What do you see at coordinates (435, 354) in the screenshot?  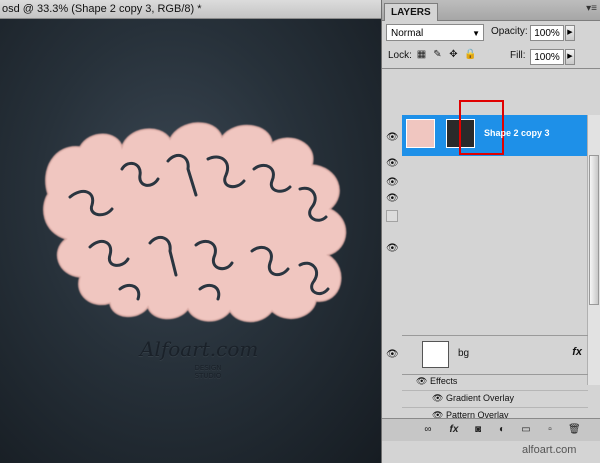 I see `layer-thumbnail` at bounding box center [435, 354].